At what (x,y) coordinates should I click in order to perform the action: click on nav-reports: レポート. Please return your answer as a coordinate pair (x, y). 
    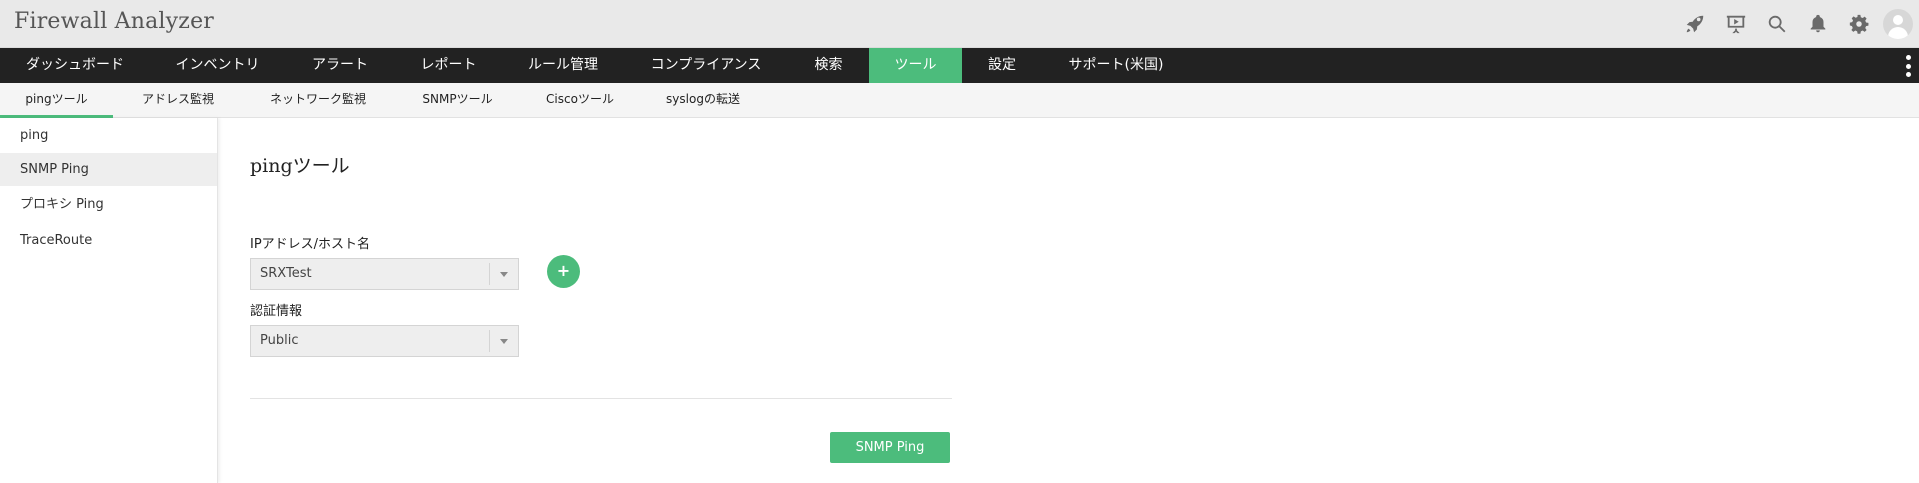
    Looking at the image, I should click on (448, 65).